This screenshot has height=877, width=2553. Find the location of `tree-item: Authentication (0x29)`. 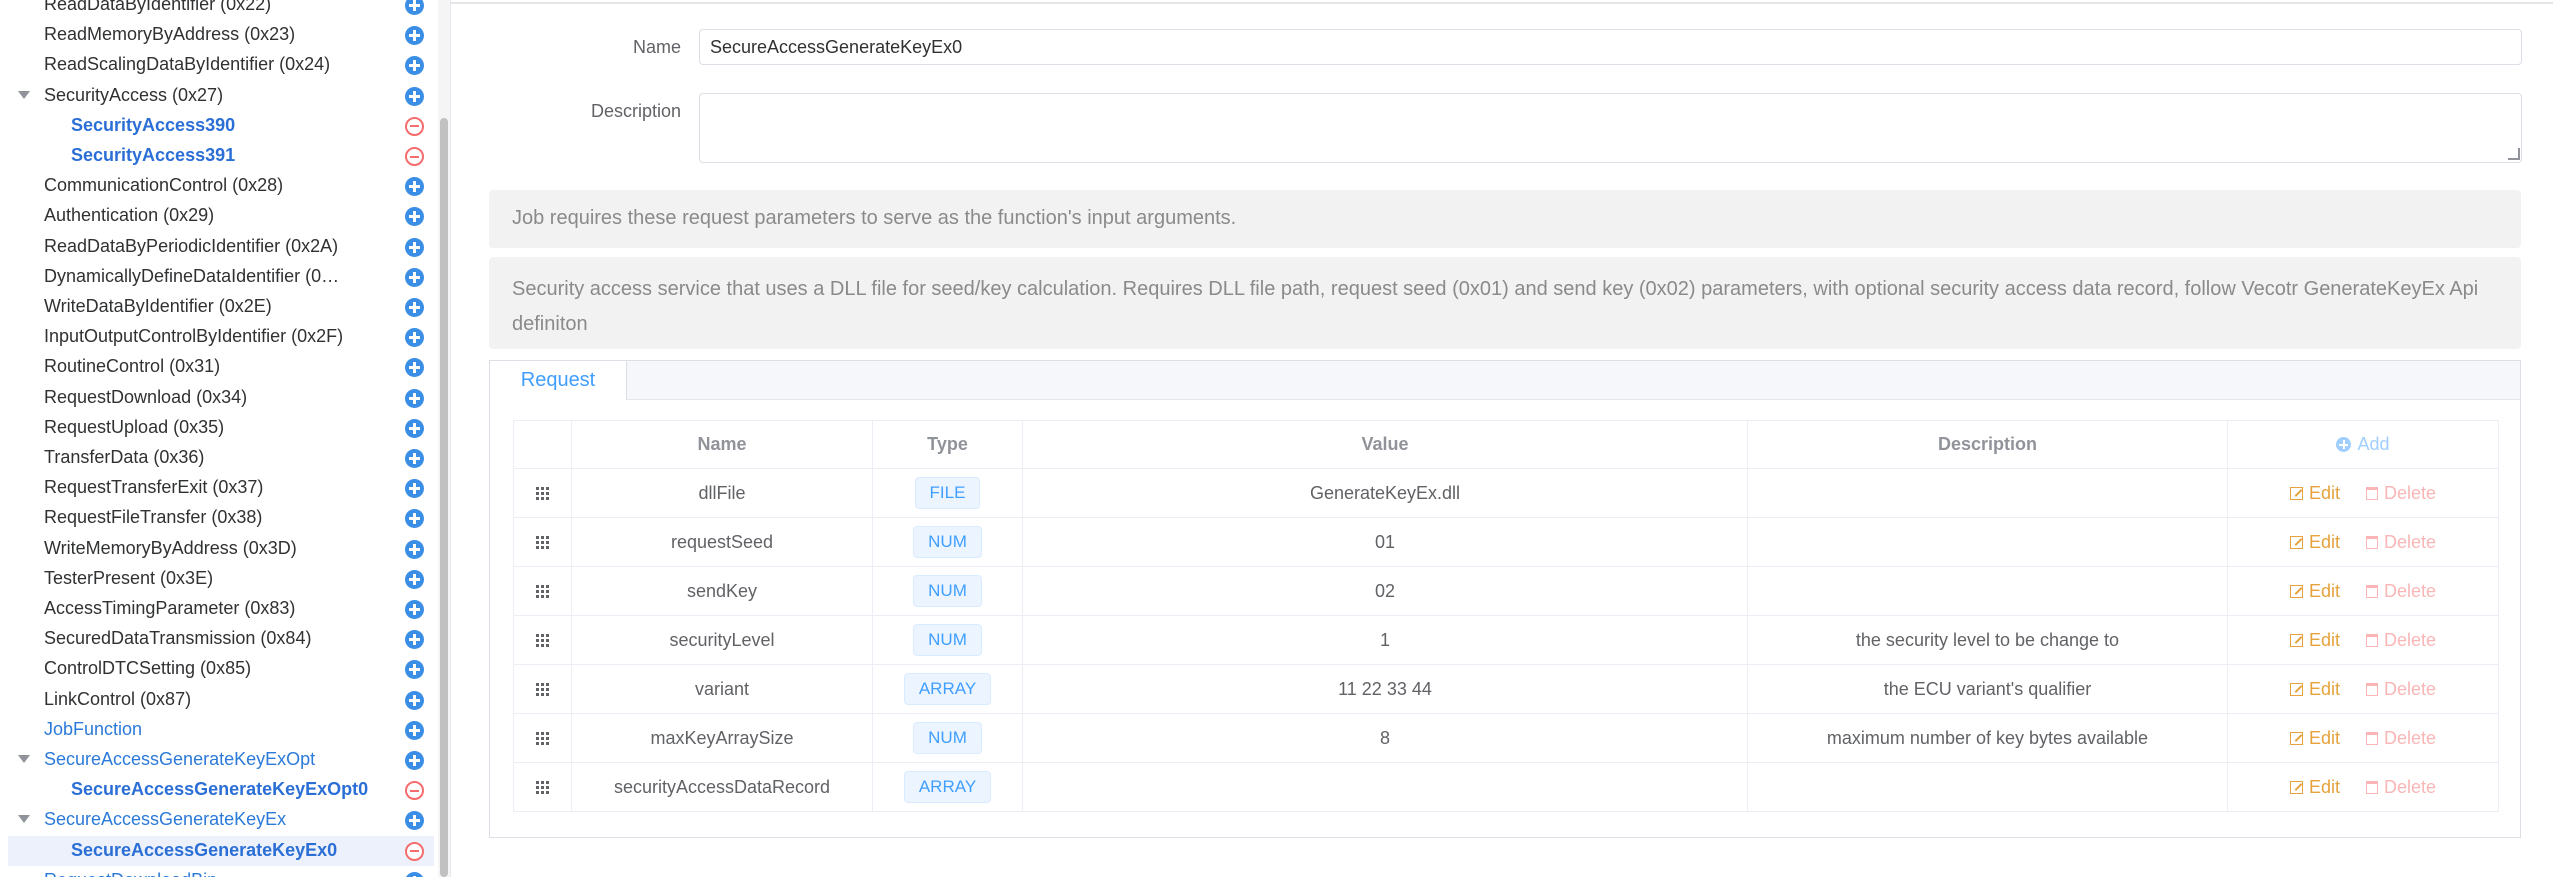

tree-item: Authentication (0x29) is located at coordinates (221, 216).